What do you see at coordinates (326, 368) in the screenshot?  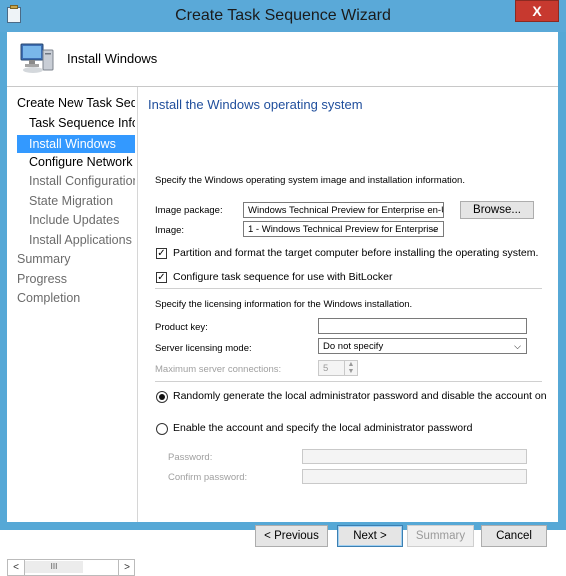 I see `max-connections-value: 5` at bounding box center [326, 368].